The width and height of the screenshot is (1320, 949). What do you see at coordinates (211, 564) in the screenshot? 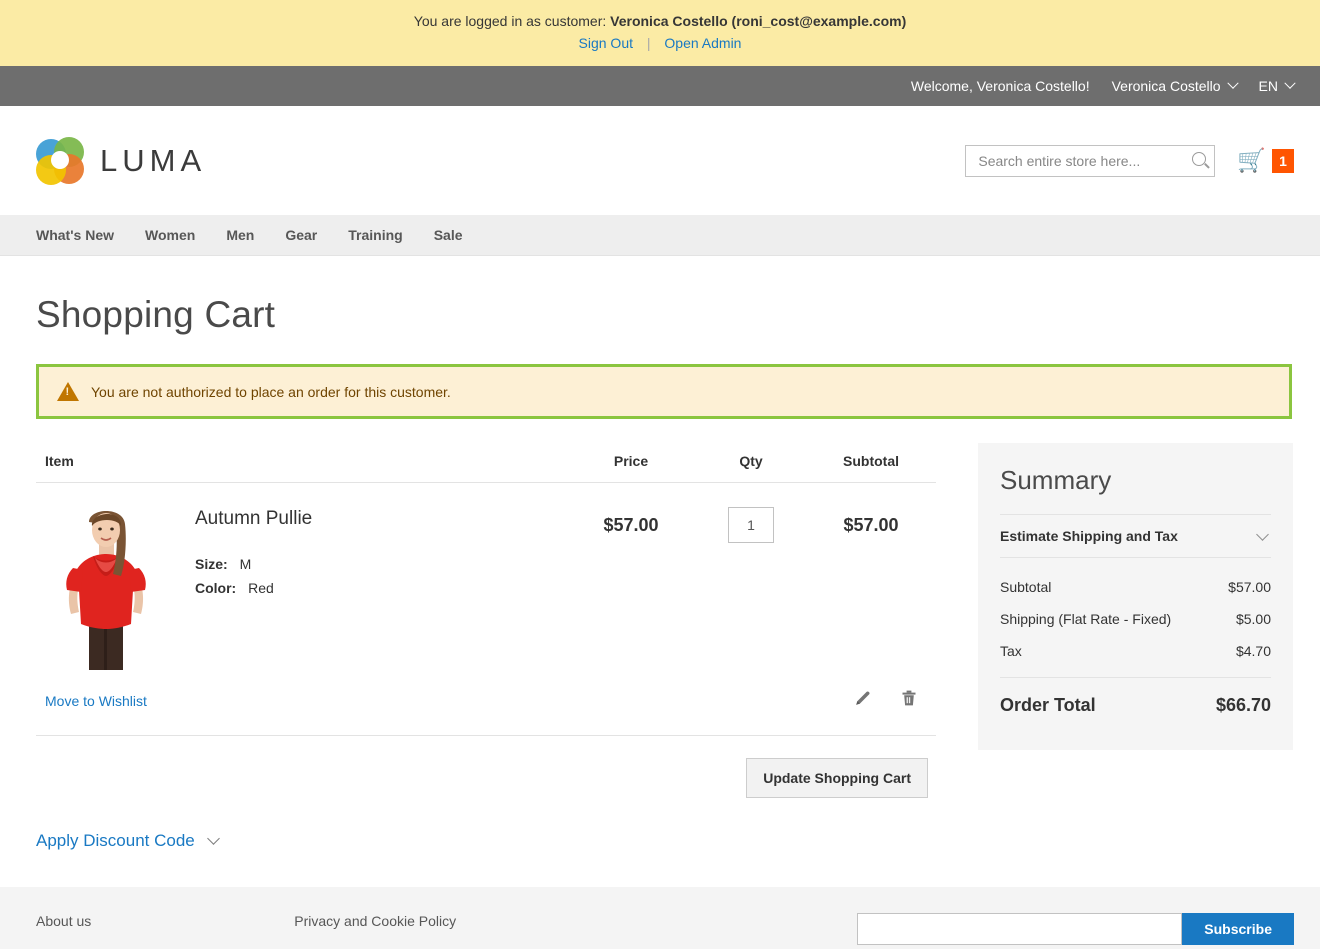
I see `option-label: Size:` at bounding box center [211, 564].